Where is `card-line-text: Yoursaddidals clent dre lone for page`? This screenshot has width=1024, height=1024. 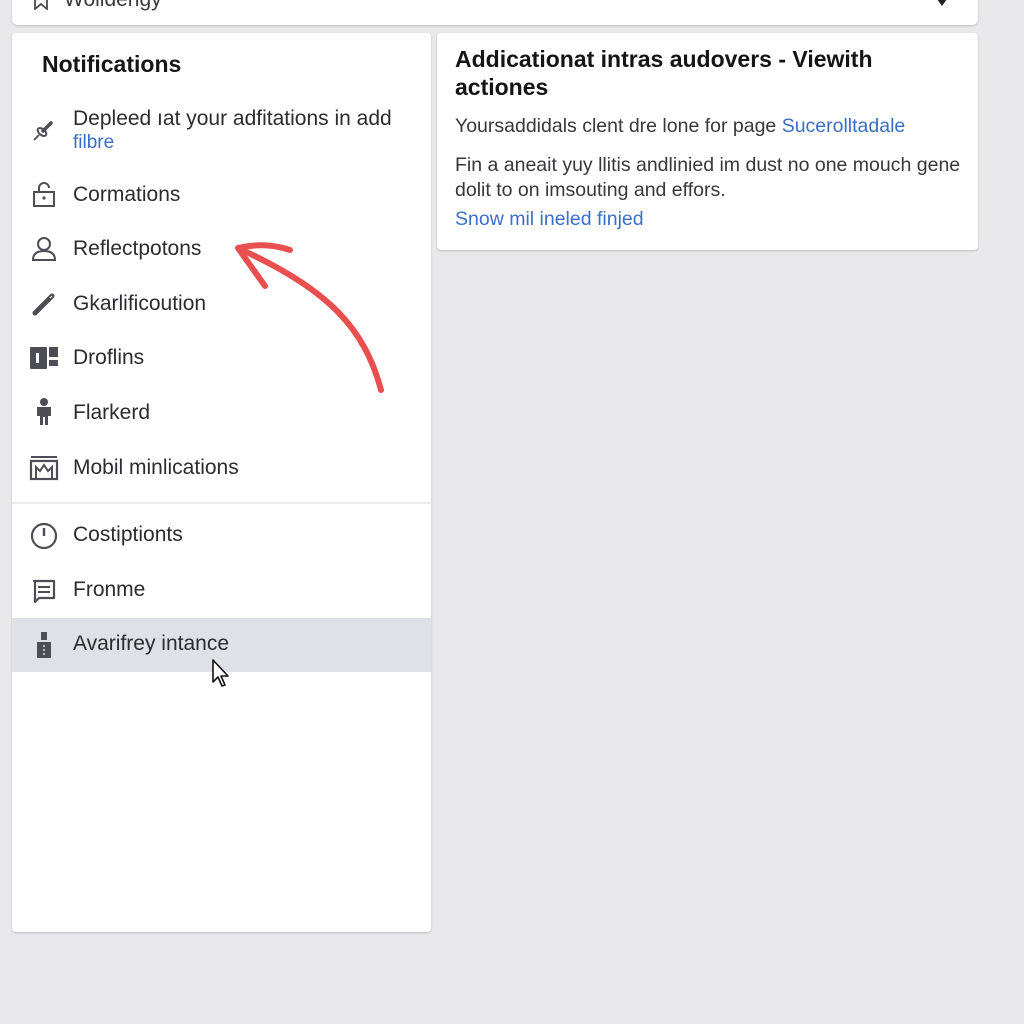
card-line-text: Yoursaddidals clent dre lone for page is located at coordinates (618, 126).